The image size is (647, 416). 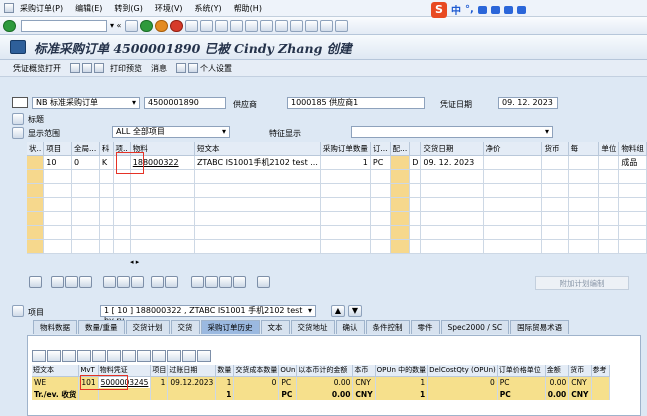 I want to click on order-type-select: NB 标准采购订单 ▾, so click(x=86, y=103).